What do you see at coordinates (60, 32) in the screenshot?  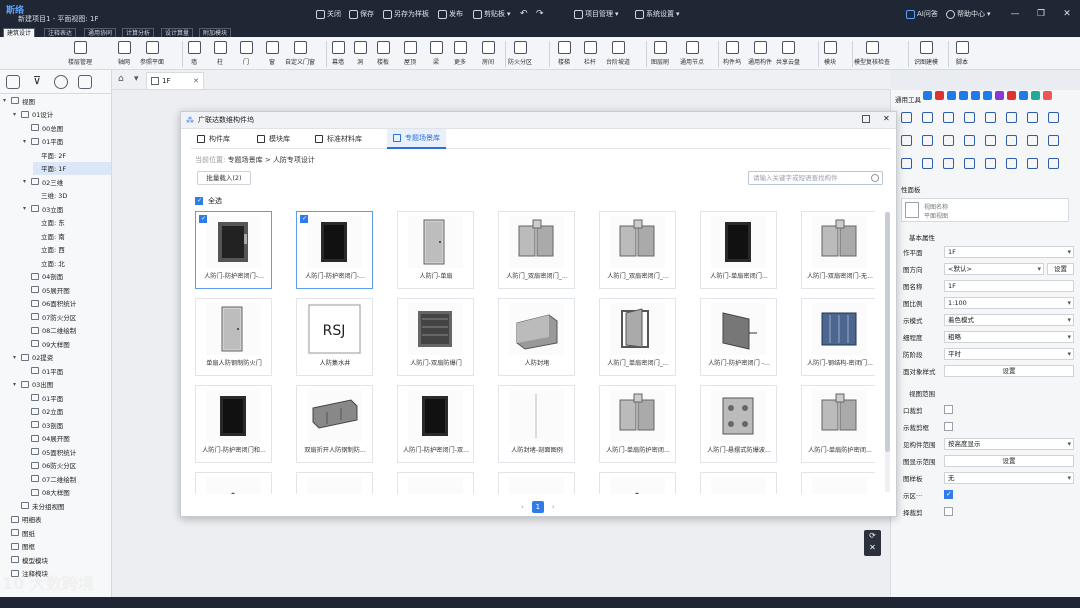 I see `tab-annotation: 注释表达` at bounding box center [60, 32].